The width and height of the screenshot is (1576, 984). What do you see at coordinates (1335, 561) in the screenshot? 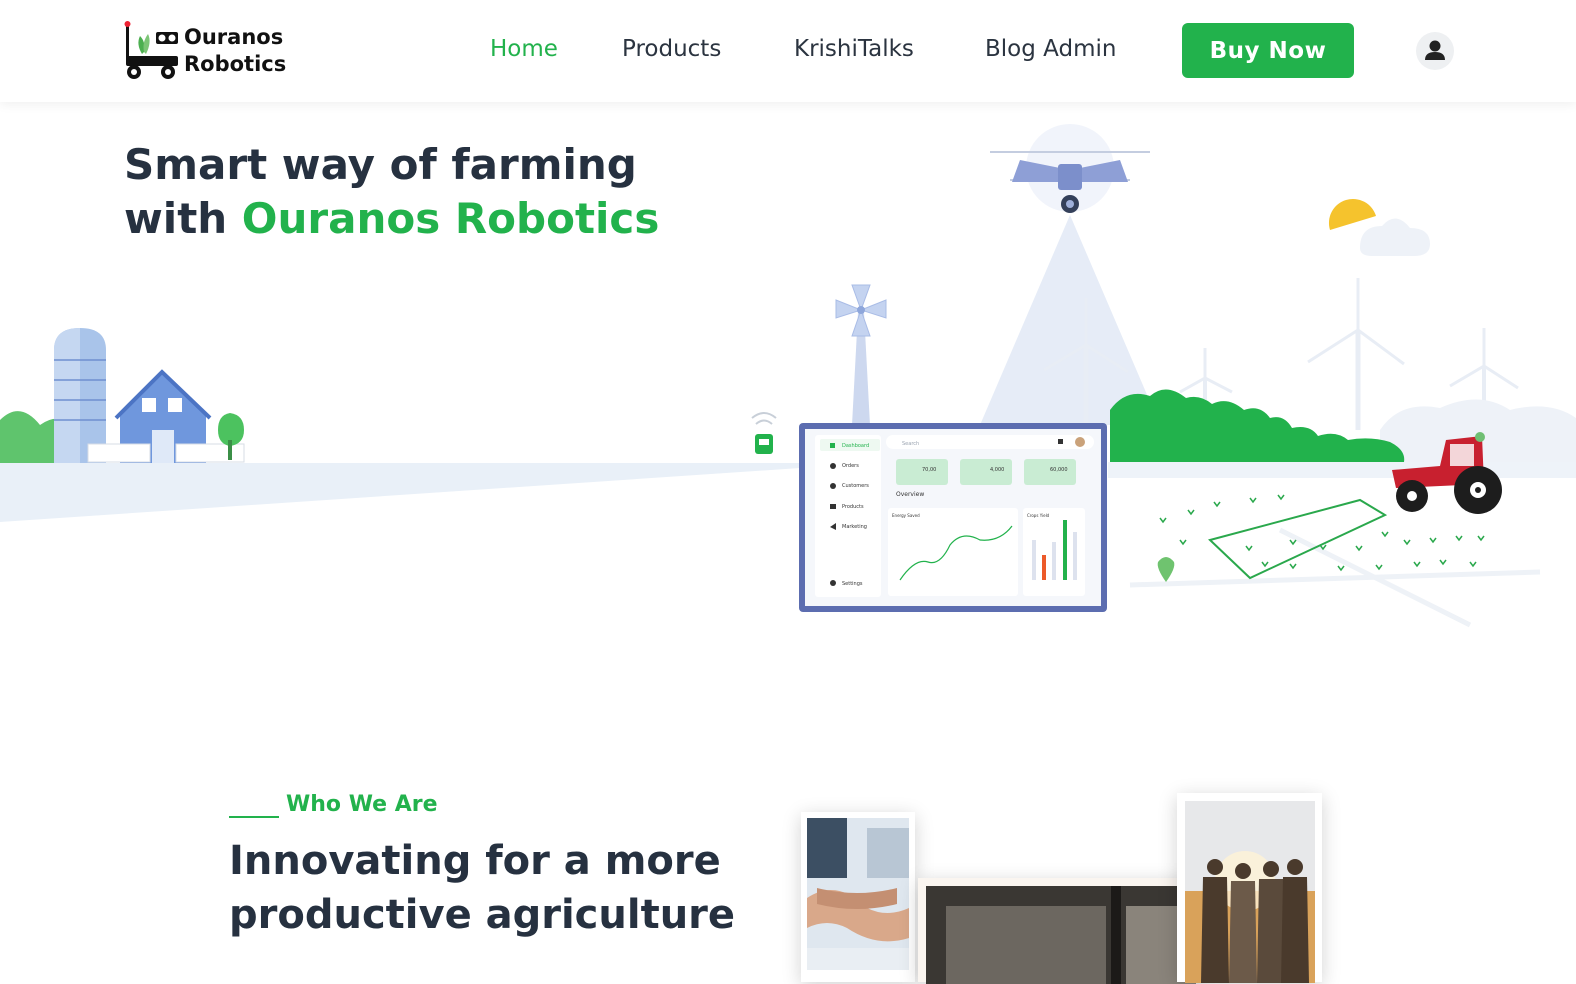
I see `field-map-icon` at bounding box center [1335, 561].